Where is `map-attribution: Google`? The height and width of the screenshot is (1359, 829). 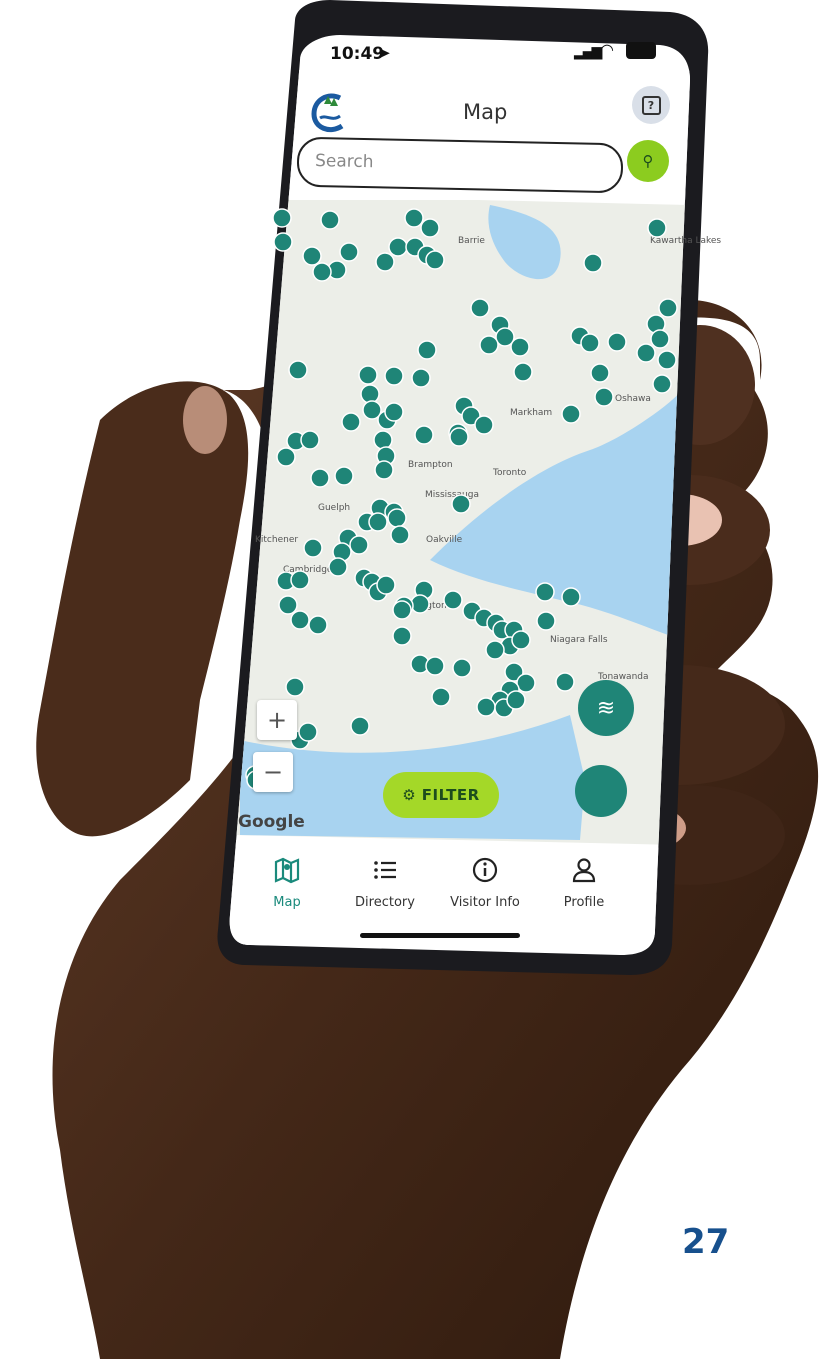 map-attribution: Google is located at coordinates (271, 822).